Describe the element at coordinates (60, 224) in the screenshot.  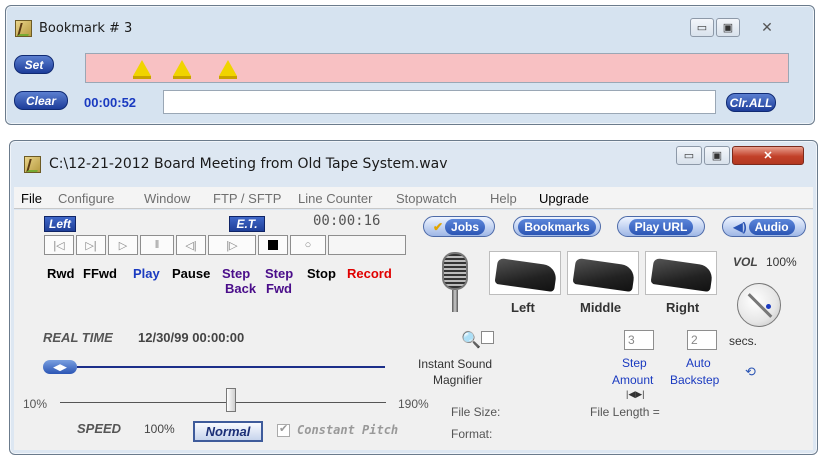
I see `left-tag: Left` at that location.